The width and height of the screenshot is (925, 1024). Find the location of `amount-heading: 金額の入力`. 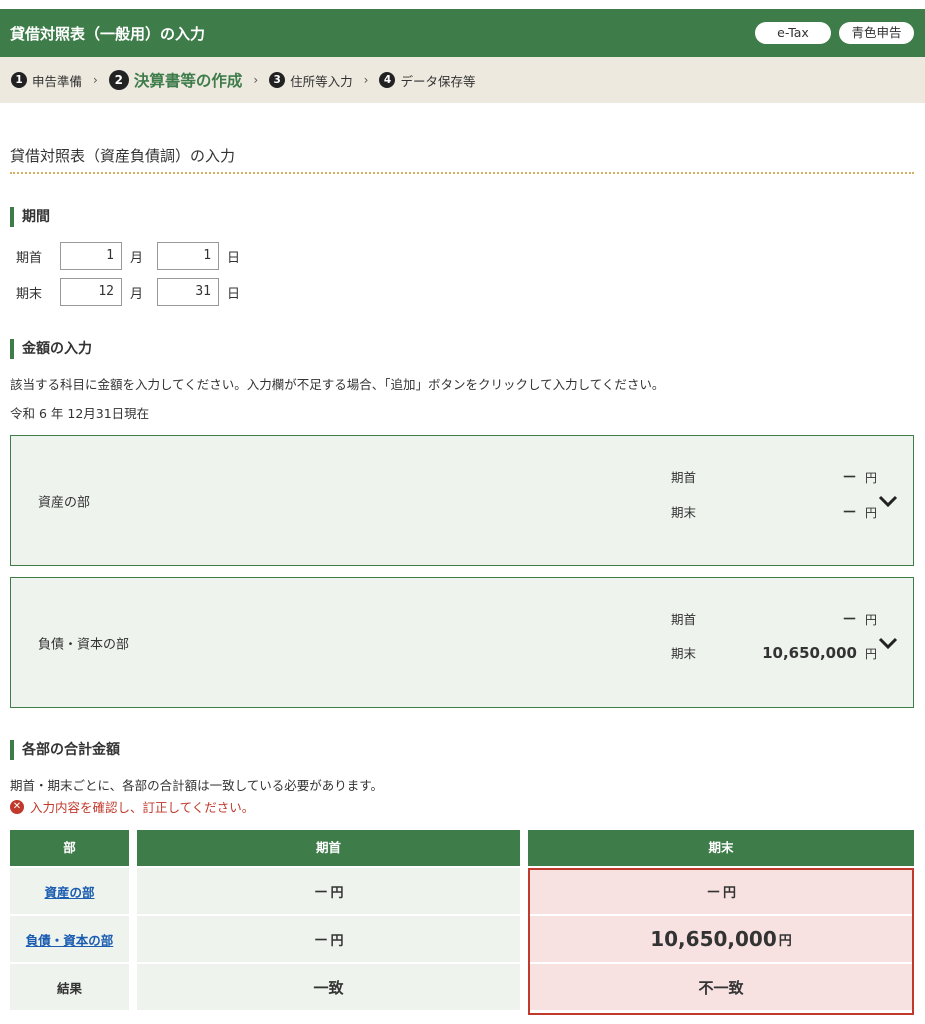

amount-heading: 金額の入力 is located at coordinates (51, 349).